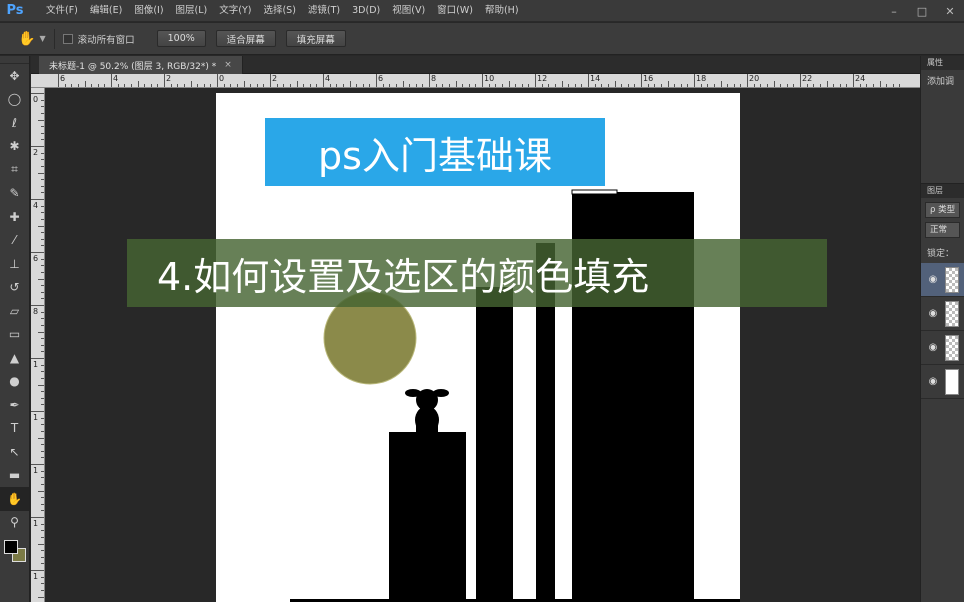 Image resolution: width=964 pixels, height=602 pixels. Describe the element at coordinates (14, 194) in the screenshot. I see `eyedropper-icon: ✎` at that location.